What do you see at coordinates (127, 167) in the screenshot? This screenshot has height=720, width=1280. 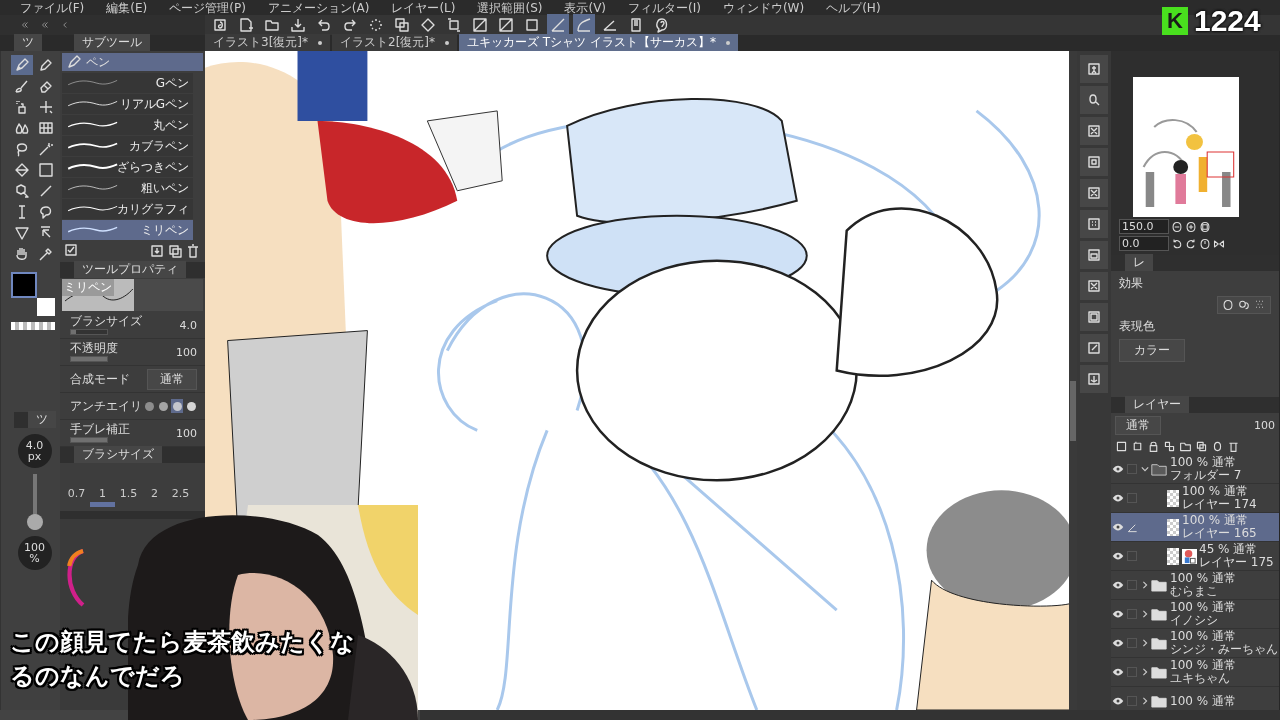 I see `brush-item: ざらつきペン` at bounding box center [127, 167].